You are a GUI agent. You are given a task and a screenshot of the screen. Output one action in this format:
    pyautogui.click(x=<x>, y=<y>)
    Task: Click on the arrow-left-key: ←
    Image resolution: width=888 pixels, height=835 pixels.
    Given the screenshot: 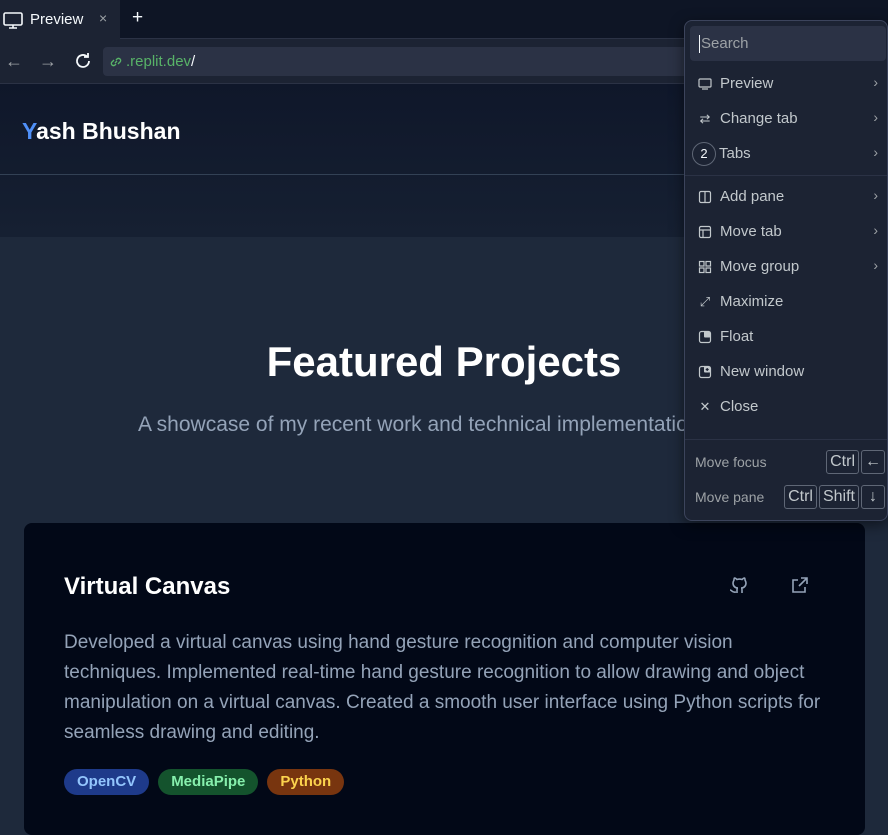 What is the action you would take?
    pyautogui.click(x=873, y=462)
    